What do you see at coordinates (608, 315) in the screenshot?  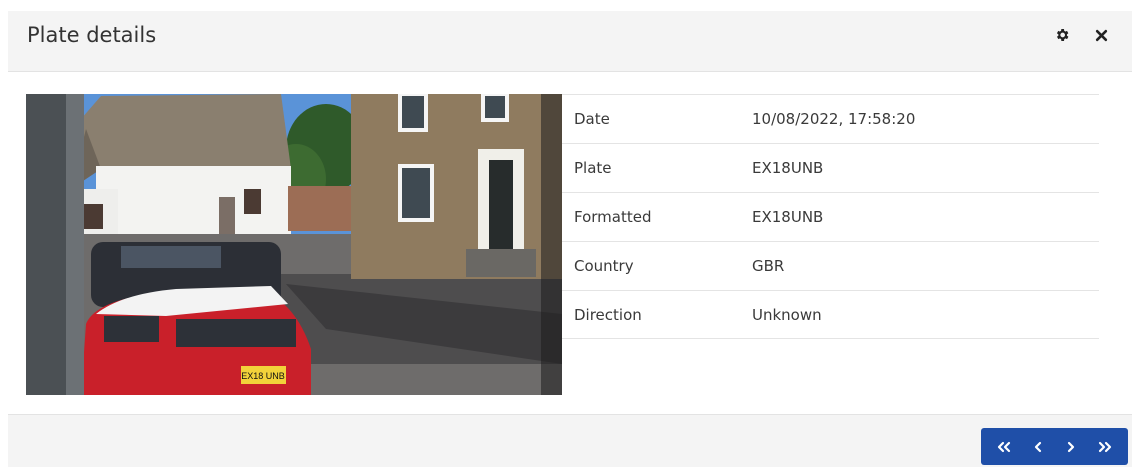 I see `detail-label: Direction` at bounding box center [608, 315].